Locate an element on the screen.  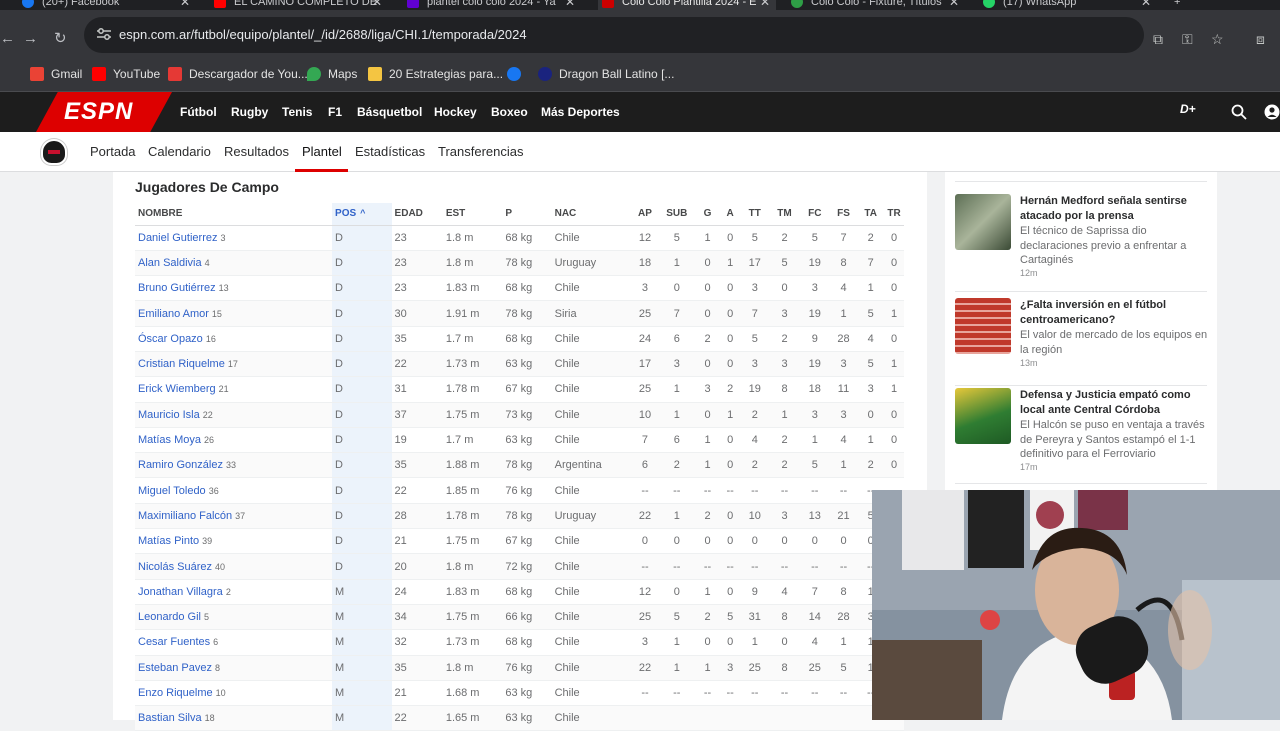
column-header-p: P is located at coordinates (527, 214).